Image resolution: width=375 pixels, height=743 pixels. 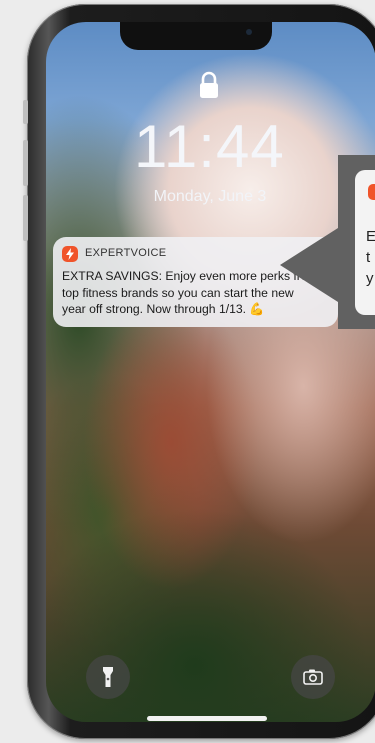 I want to click on preview-line: y, so click(x=370, y=278).